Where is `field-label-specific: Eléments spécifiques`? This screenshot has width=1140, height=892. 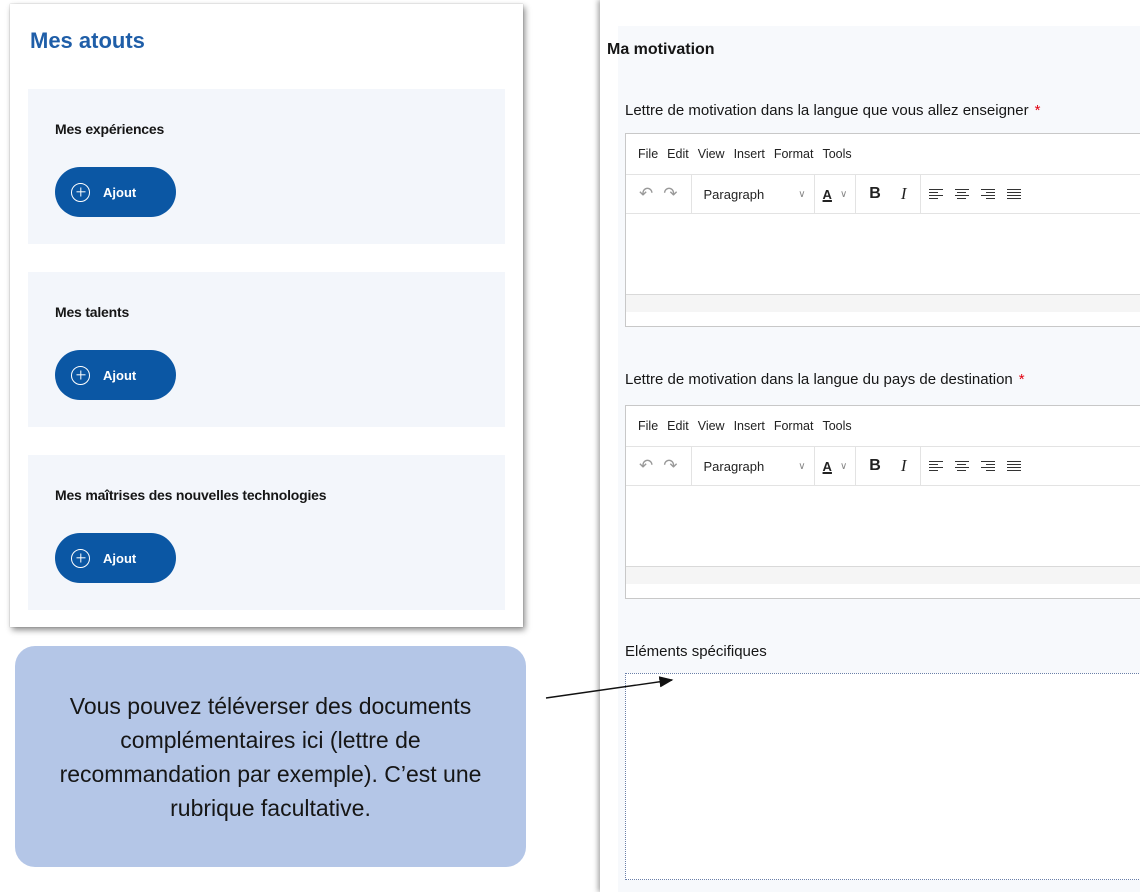 field-label-specific: Eléments spécifiques is located at coordinates (696, 651).